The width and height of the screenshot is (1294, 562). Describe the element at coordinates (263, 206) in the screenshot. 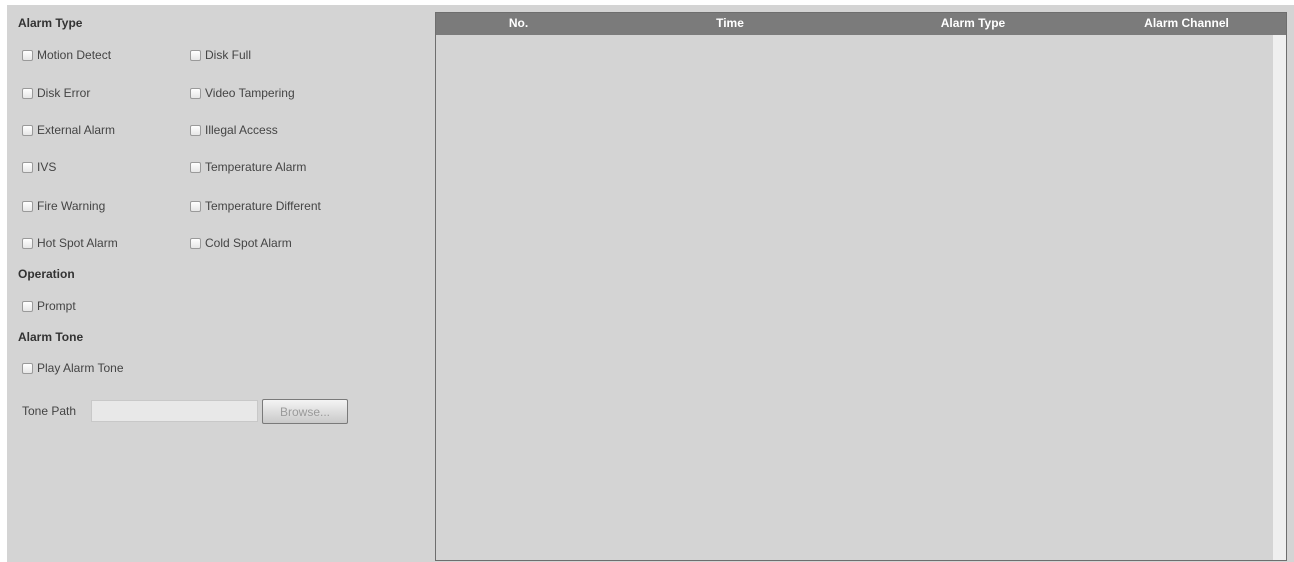

I see `checkbox-label: Temperature Different` at that location.